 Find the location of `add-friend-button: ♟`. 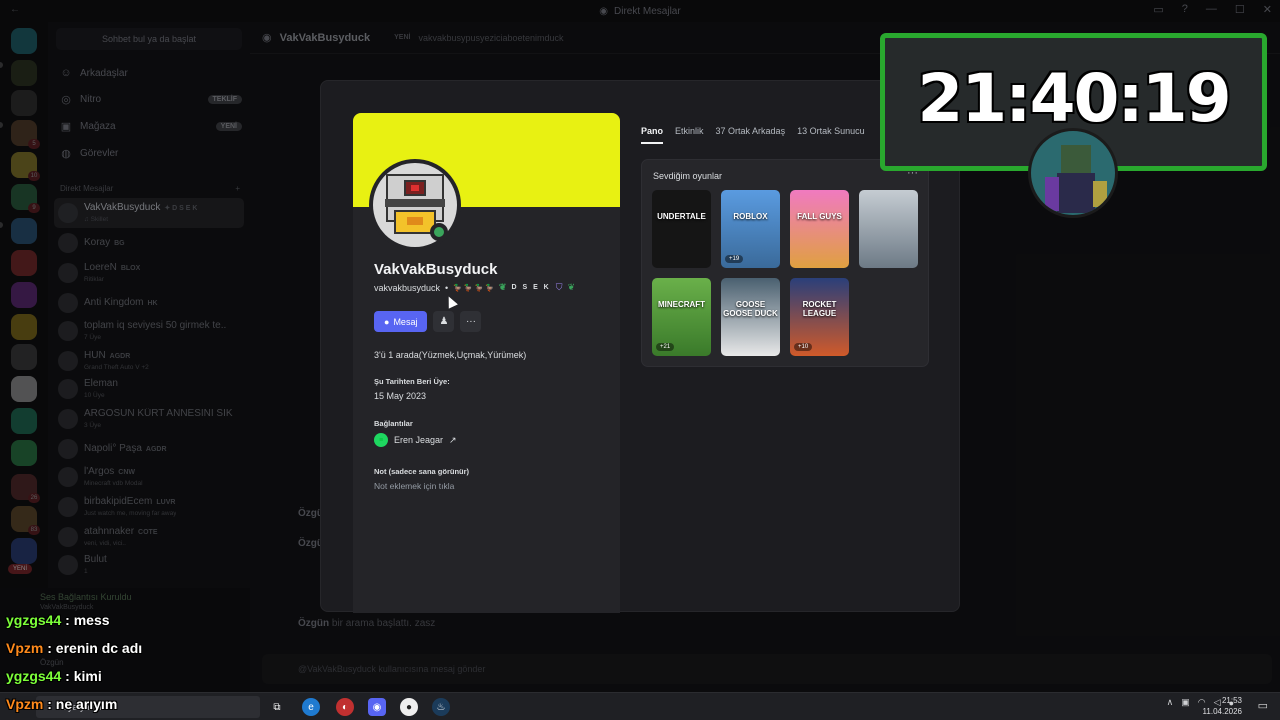

add-friend-button: ♟ is located at coordinates (444, 321).